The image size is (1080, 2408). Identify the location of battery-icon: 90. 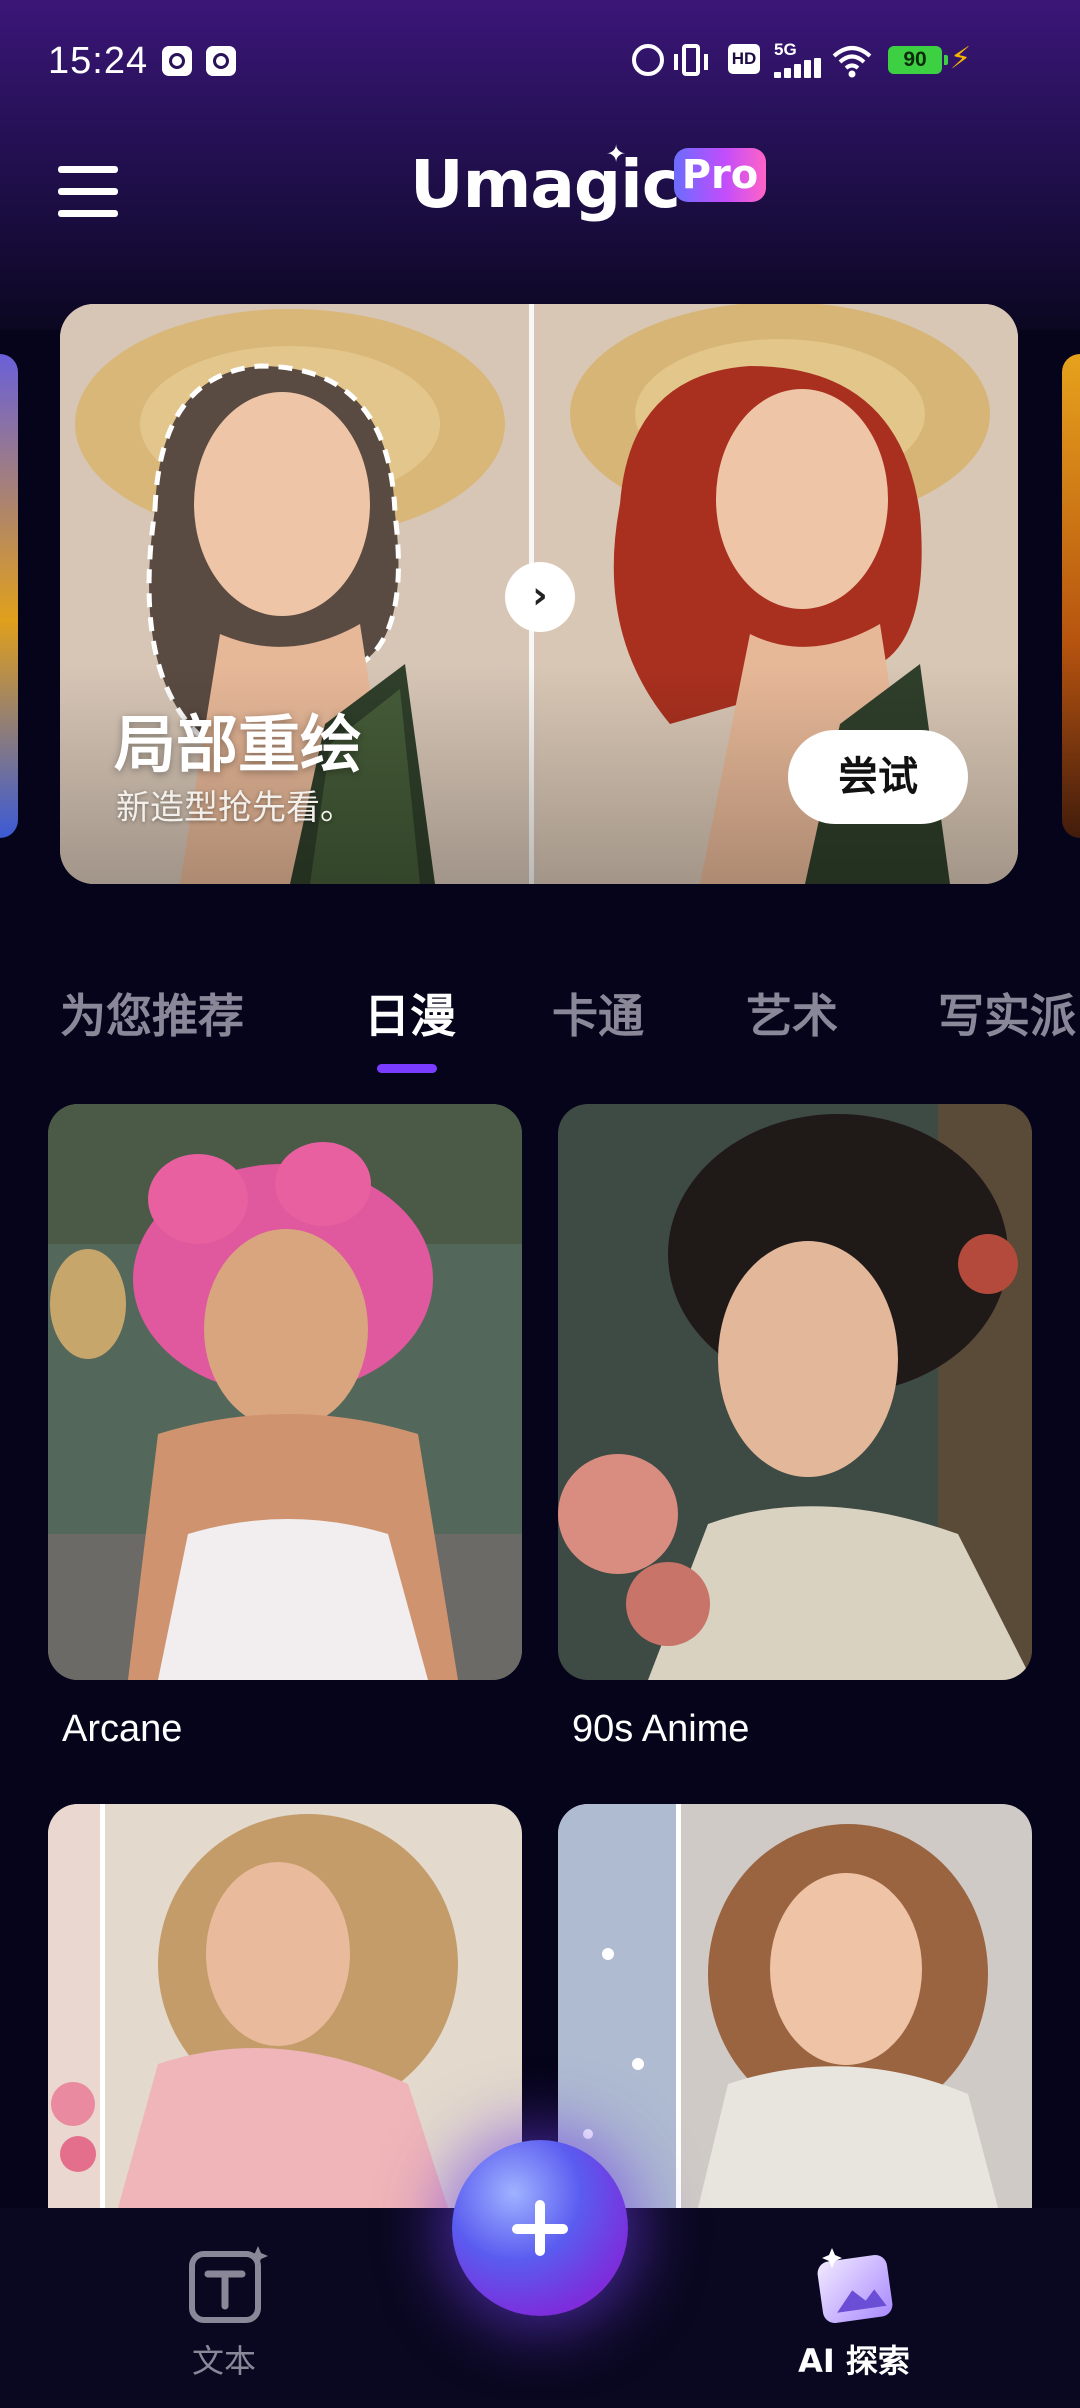
(918, 60).